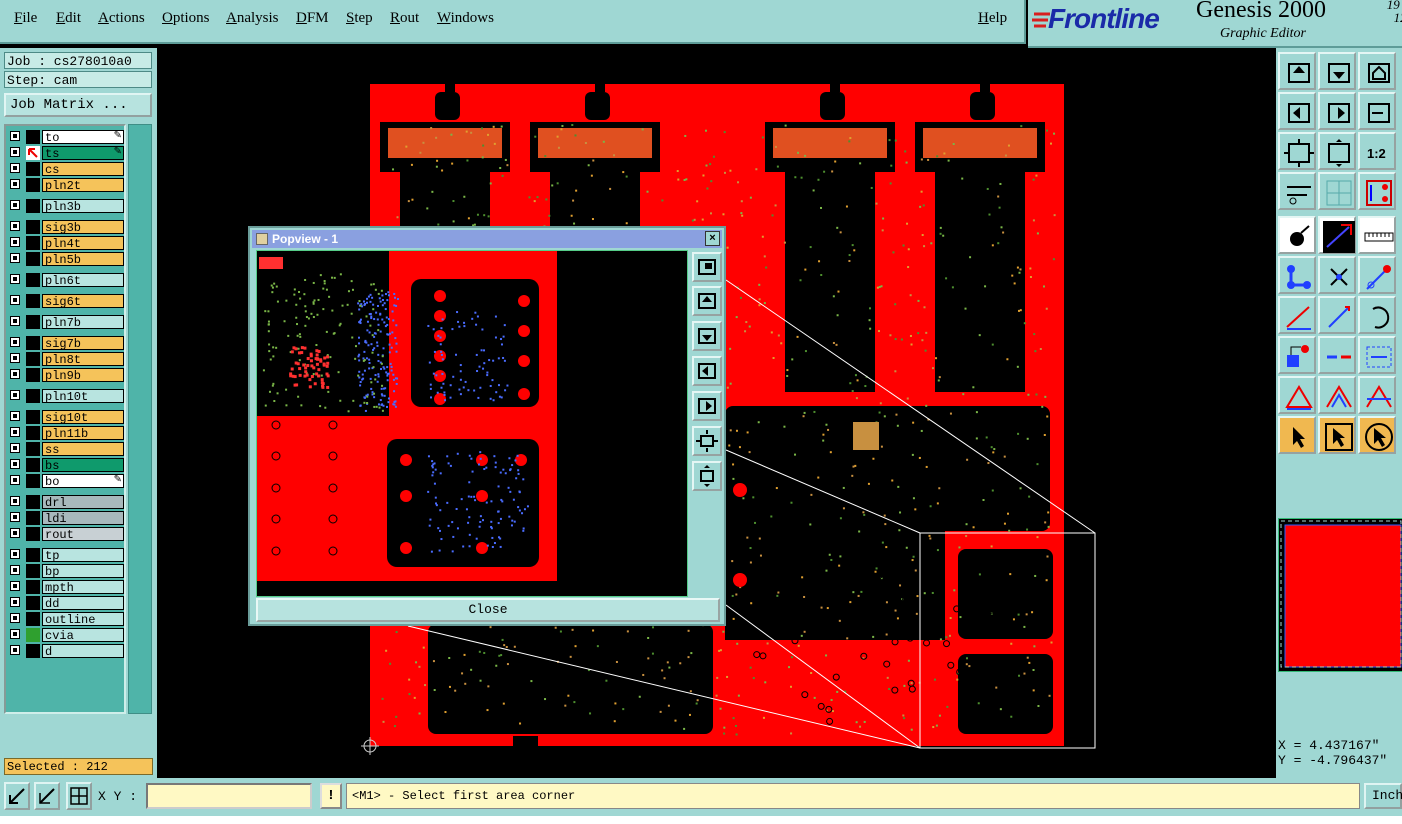 The width and height of the screenshot is (1402, 824). I want to click on draw-line-button, so click(1297, 315).